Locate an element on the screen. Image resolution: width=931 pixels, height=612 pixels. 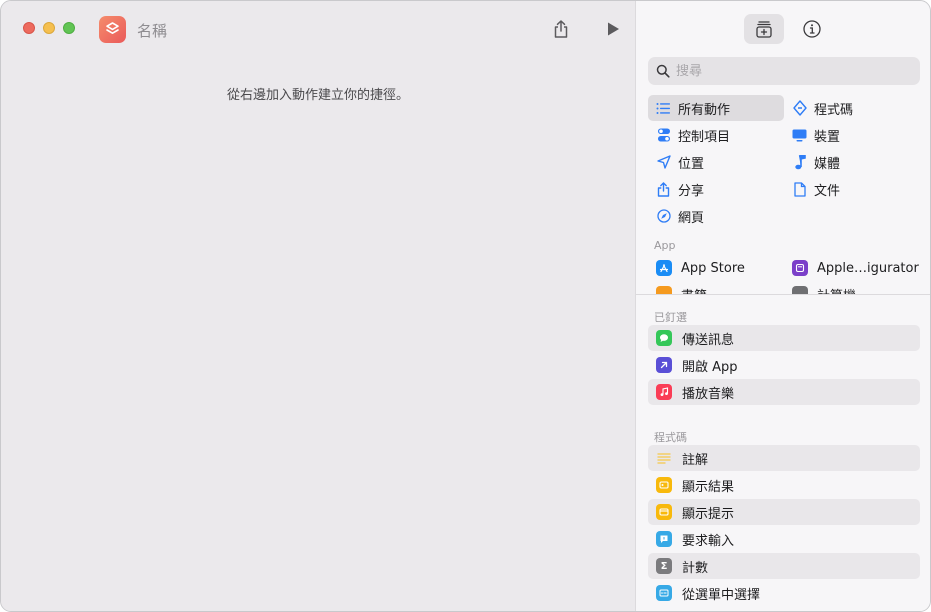
action-label: 開啟 App is located at coordinates (710, 367).